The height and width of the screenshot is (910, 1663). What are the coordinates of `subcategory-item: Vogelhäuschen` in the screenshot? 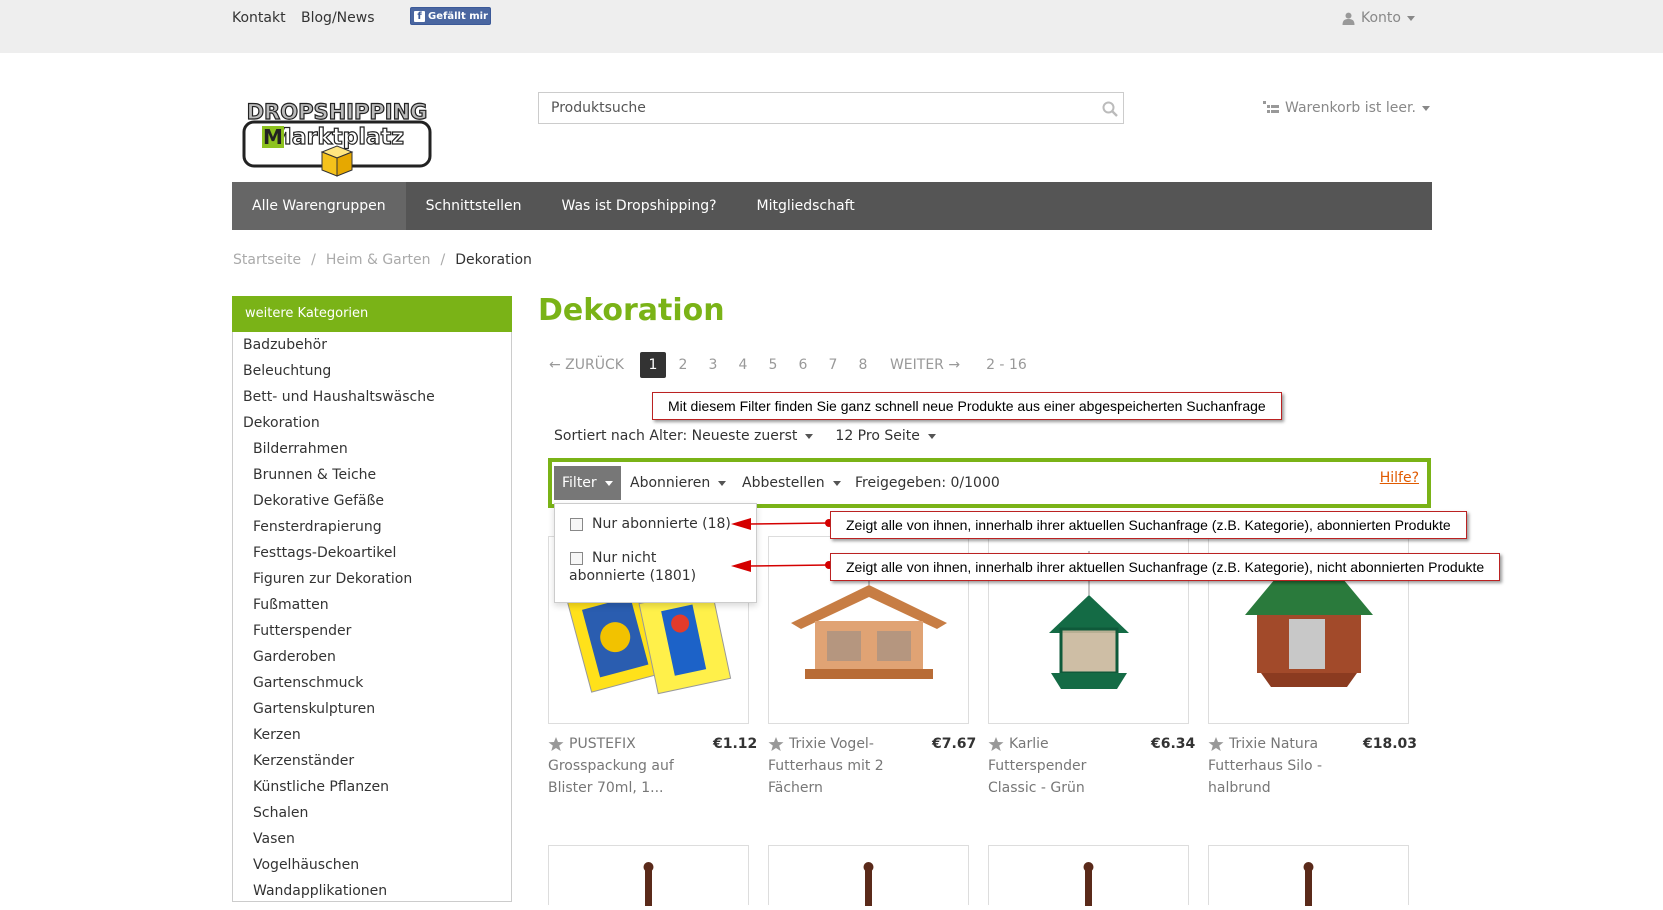 It's located at (306, 865).